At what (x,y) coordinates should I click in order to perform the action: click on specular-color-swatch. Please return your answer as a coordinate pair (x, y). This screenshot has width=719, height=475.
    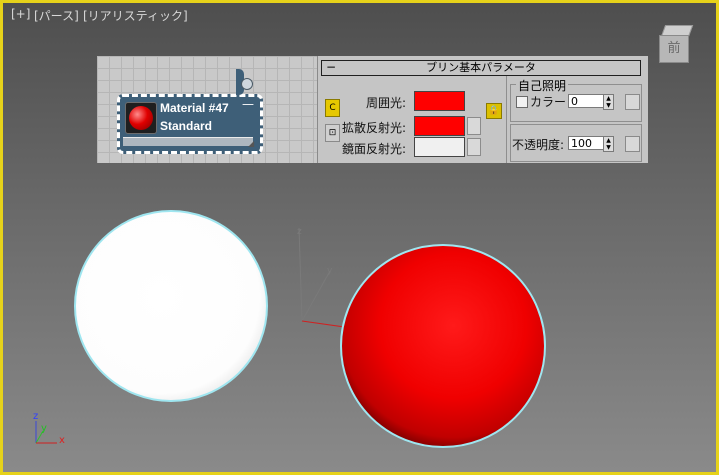
    Looking at the image, I should click on (439, 147).